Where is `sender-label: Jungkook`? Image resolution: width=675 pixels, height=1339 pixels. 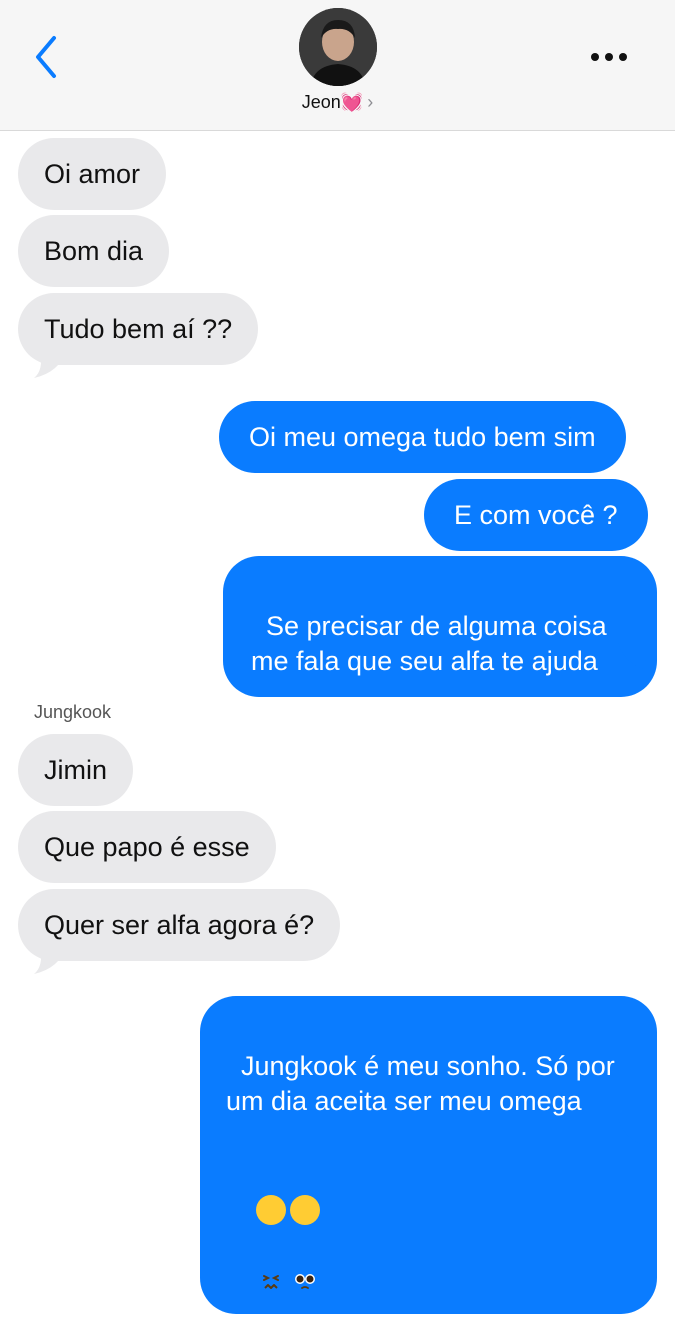
sender-label: Jungkook is located at coordinates (73, 712).